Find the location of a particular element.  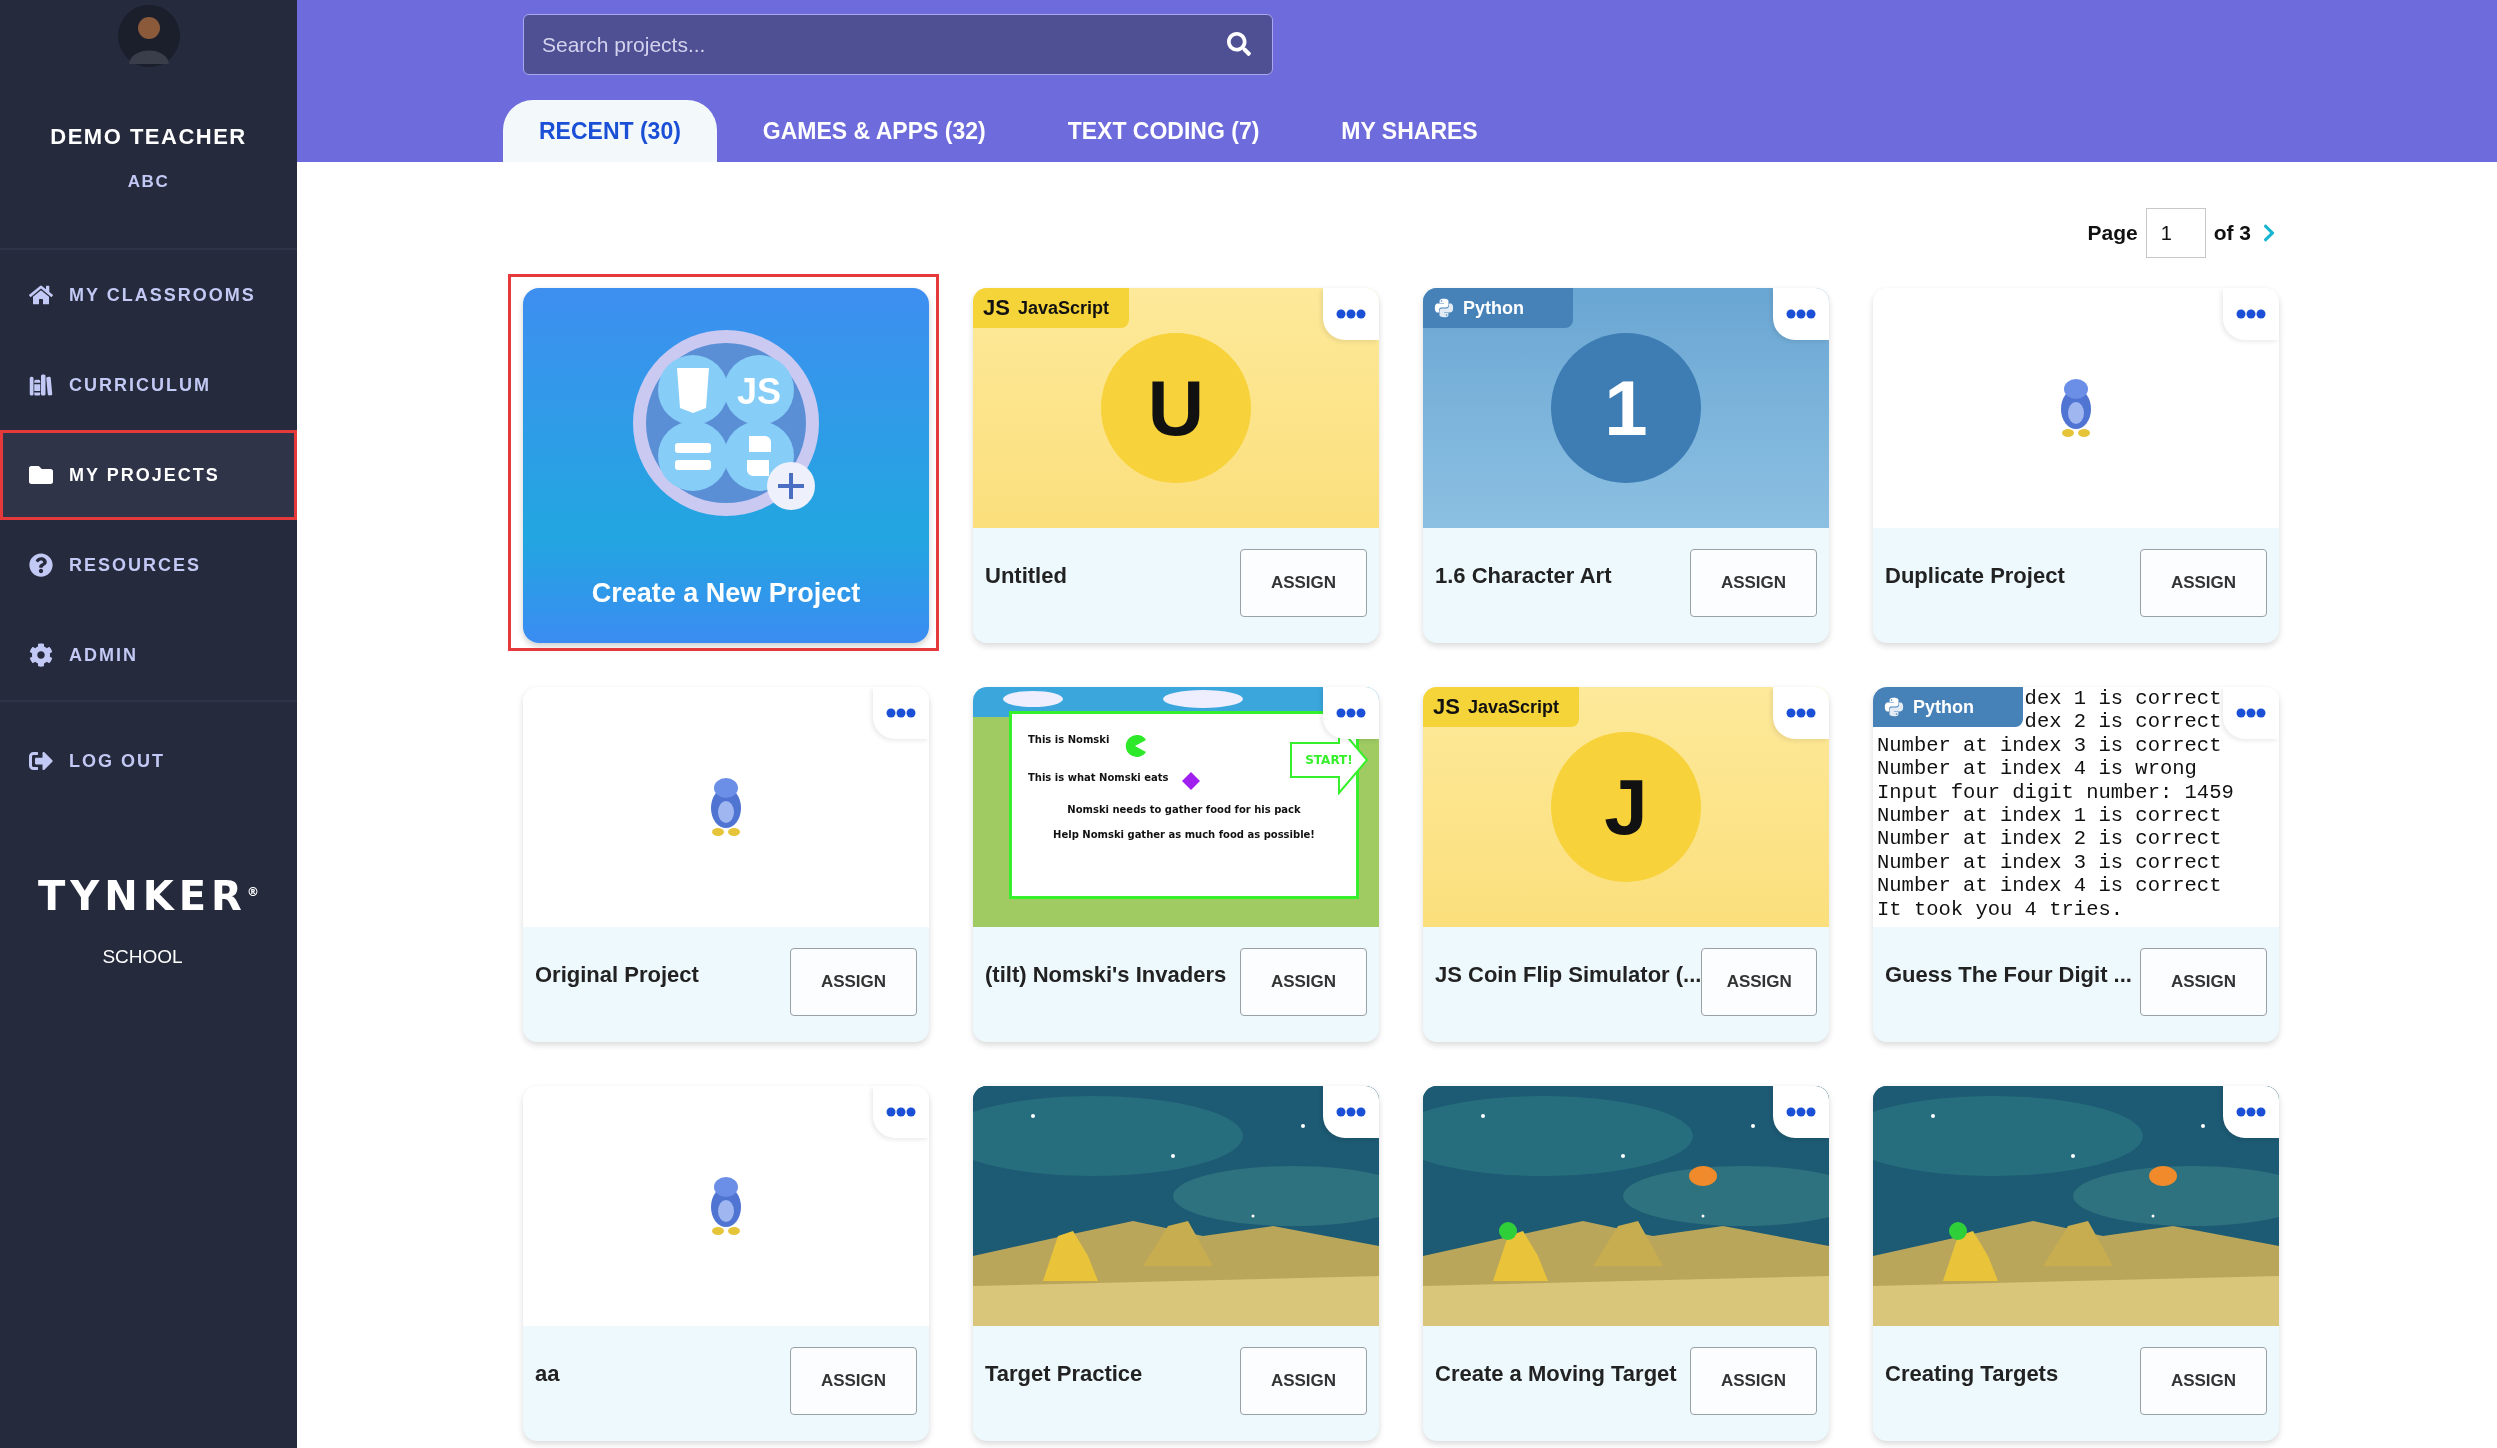

nav-item: ADMIN is located at coordinates (148, 655).